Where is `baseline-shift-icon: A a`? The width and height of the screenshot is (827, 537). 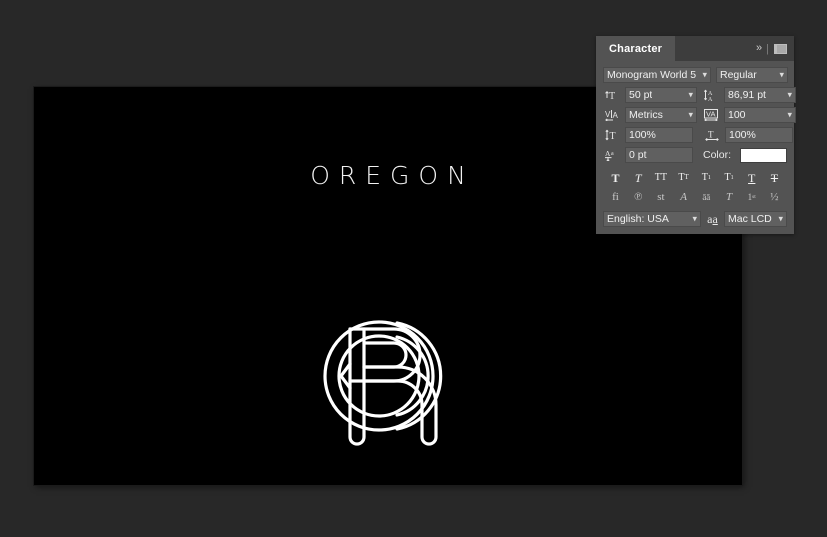 baseline-shift-icon: A a is located at coordinates (611, 155).